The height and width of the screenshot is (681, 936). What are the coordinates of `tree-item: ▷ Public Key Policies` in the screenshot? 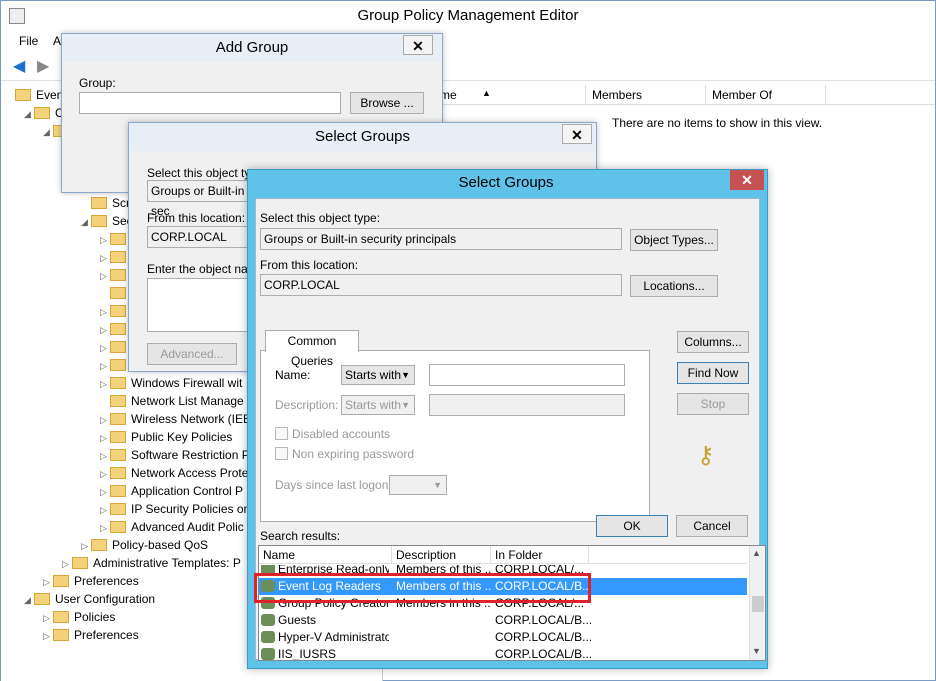 It's located at (166, 437).